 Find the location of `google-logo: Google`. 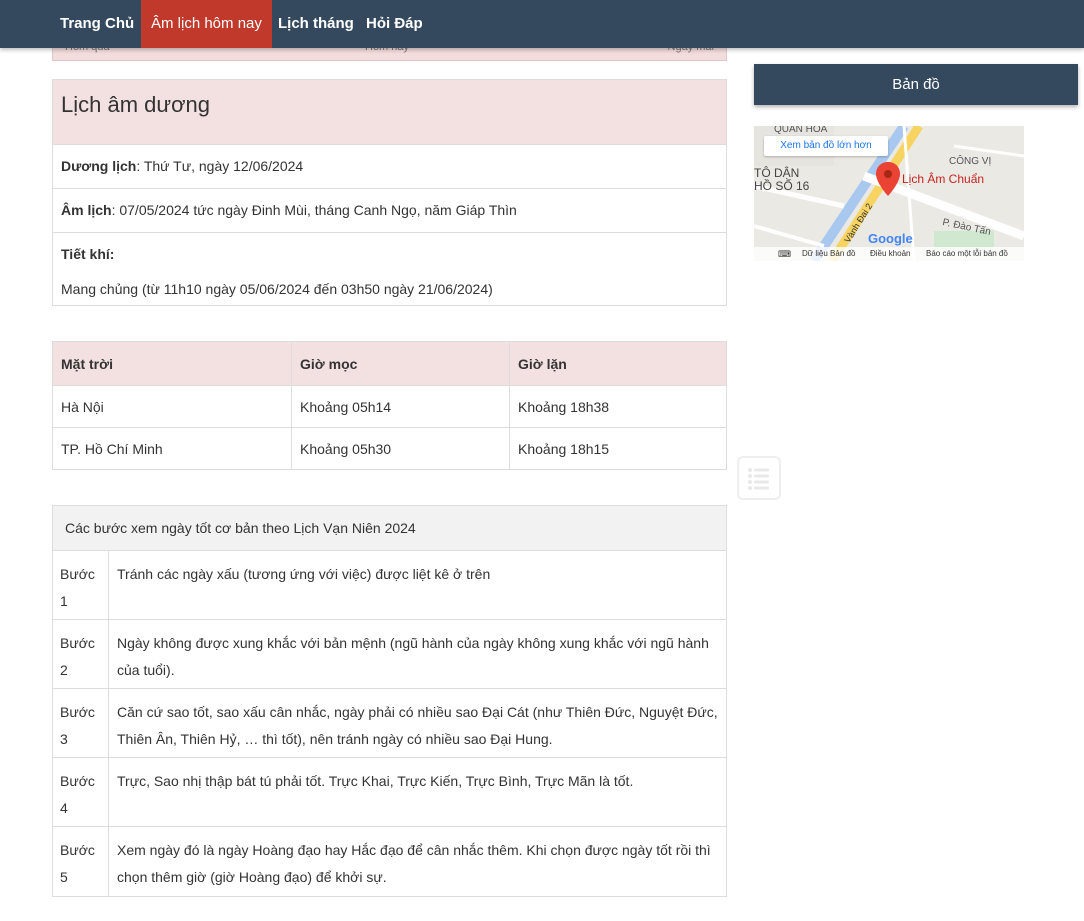

google-logo: Google is located at coordinates (890, 238).